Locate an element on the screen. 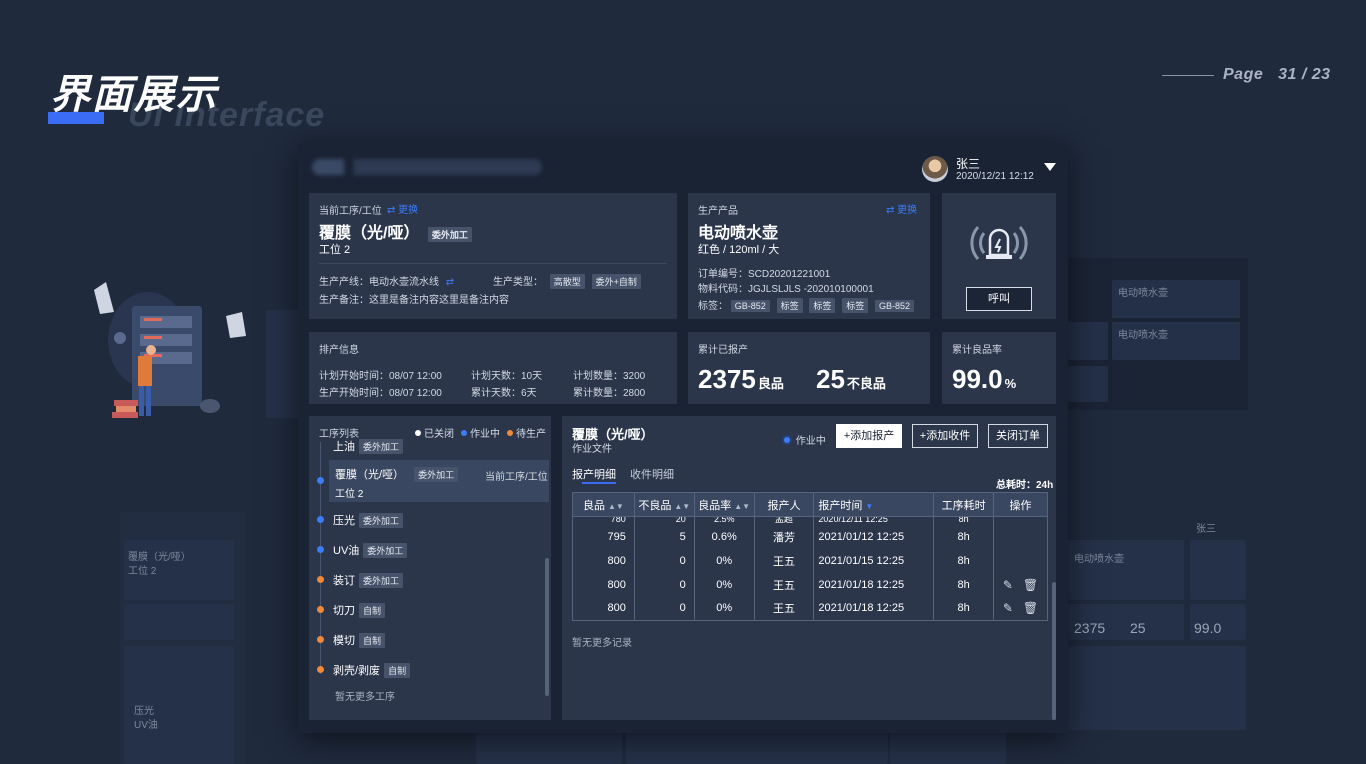  sort-icon: ▼ is located at coordinates (869, 506).